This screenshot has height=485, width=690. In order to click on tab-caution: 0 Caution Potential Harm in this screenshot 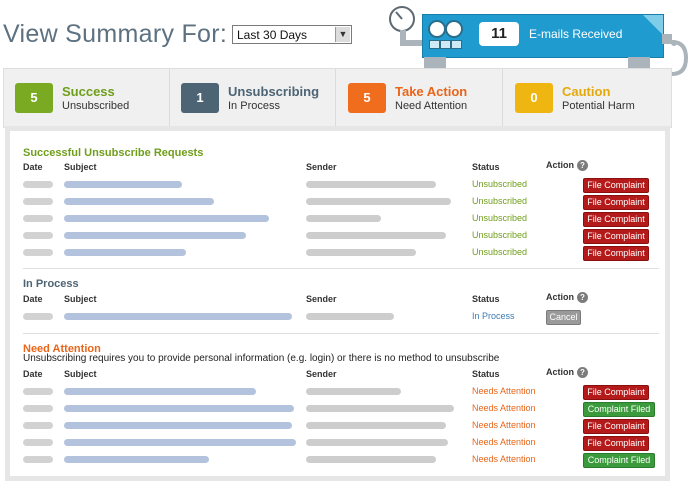, I will do `click(586, 98)`.